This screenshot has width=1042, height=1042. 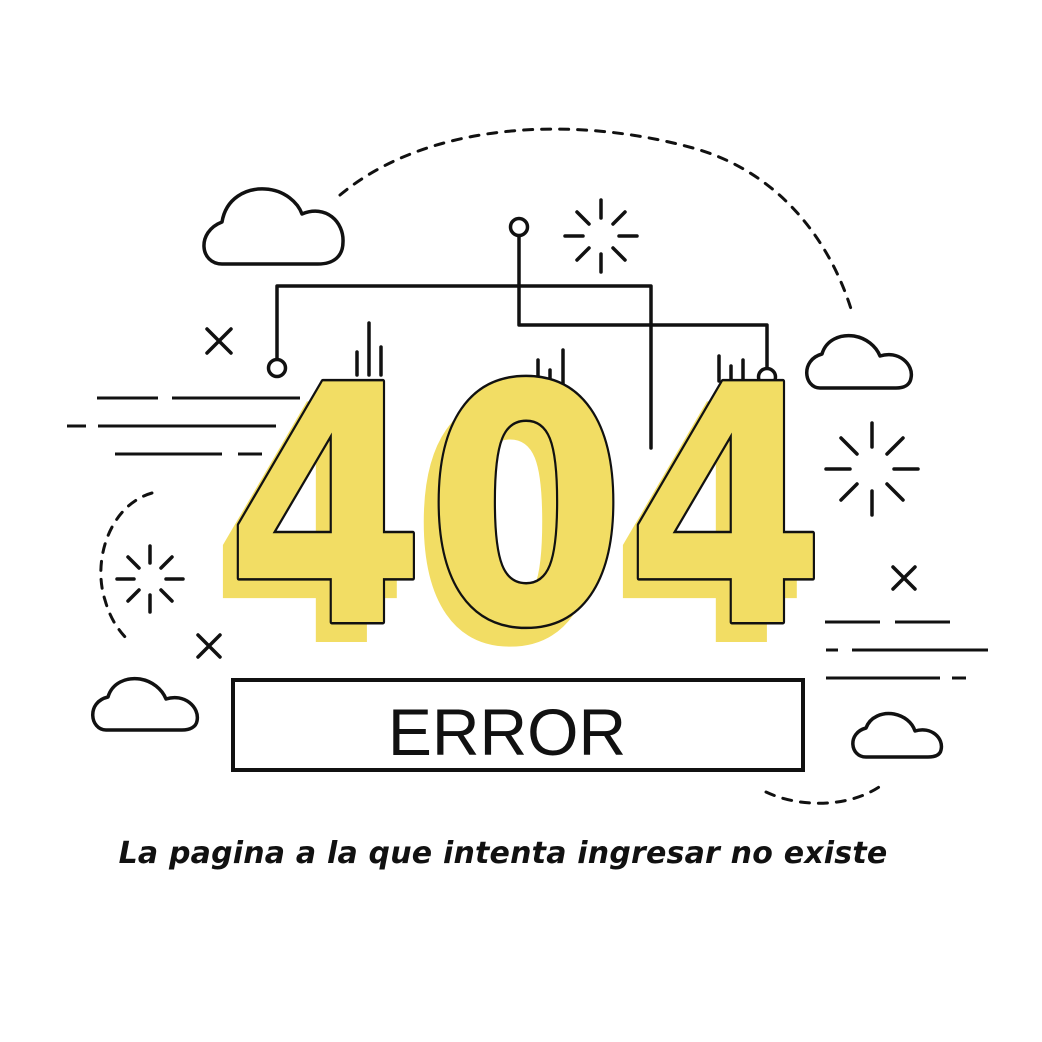 I want to click on dashed-arc-bottom, so click(x=824, y=794).